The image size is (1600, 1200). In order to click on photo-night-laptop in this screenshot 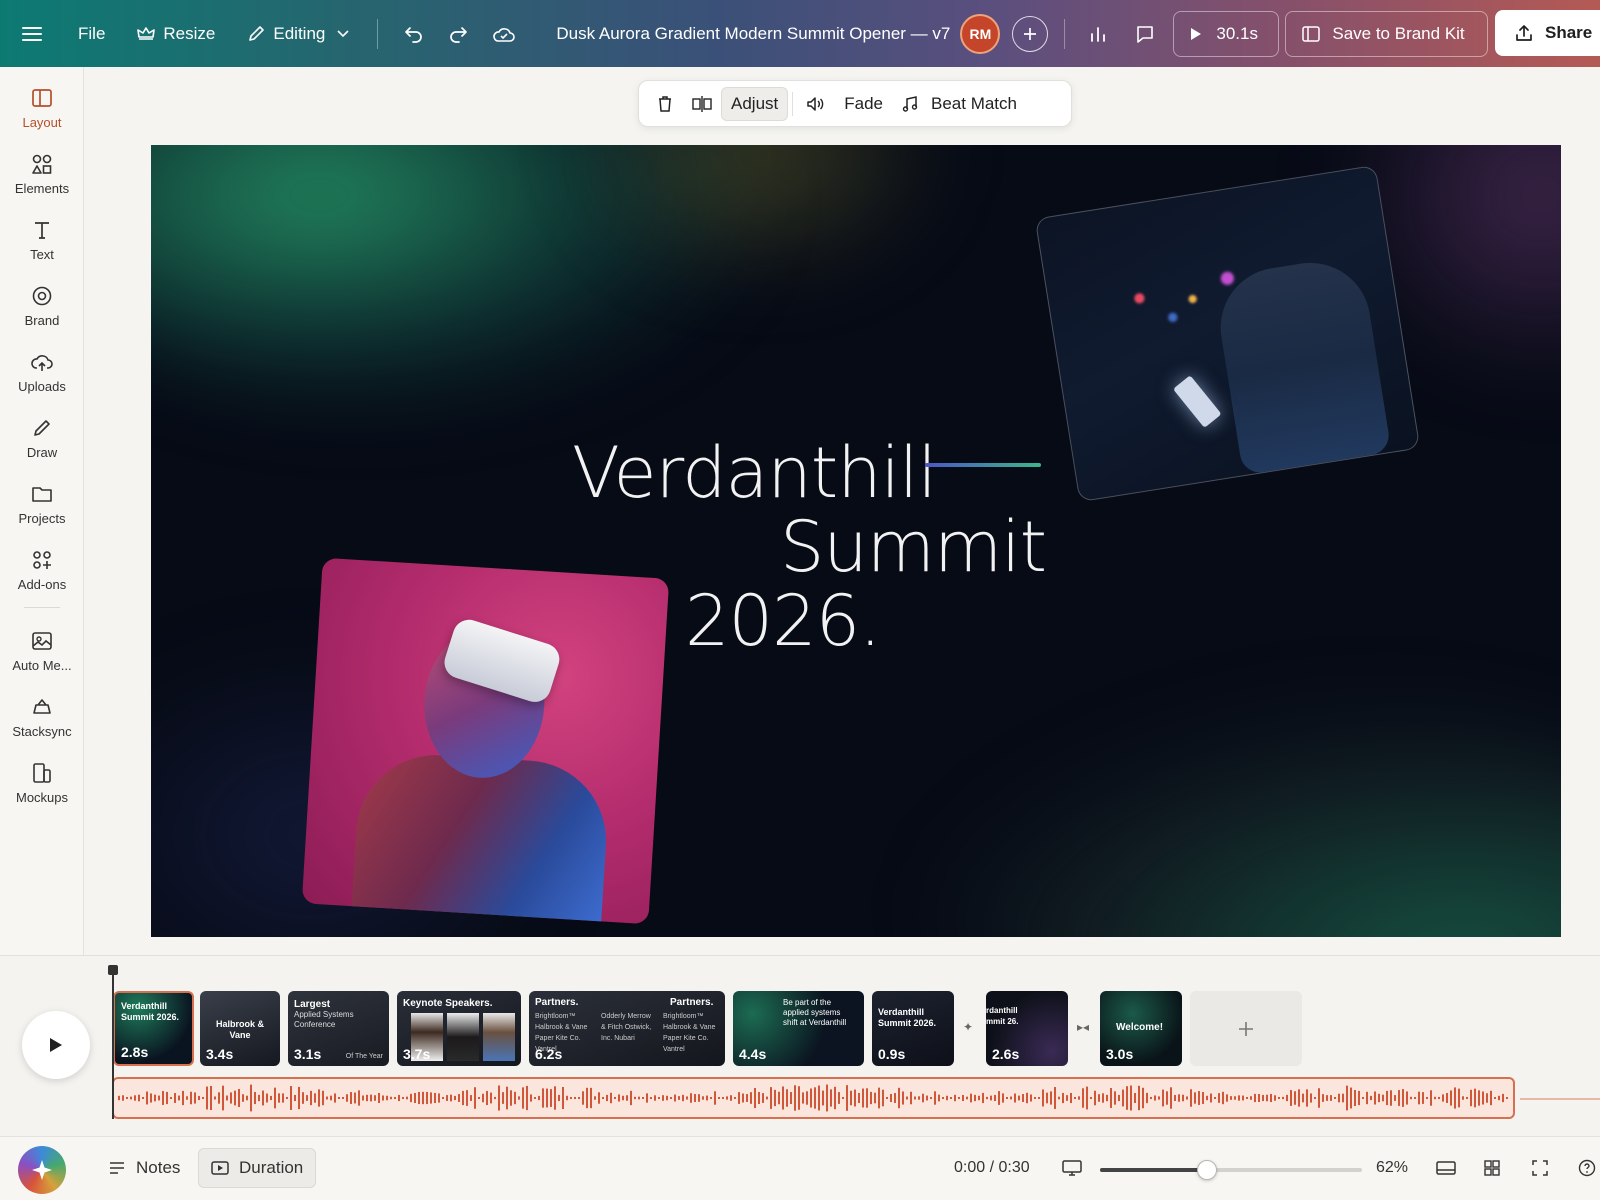, I will do `click(1227, 333)`.